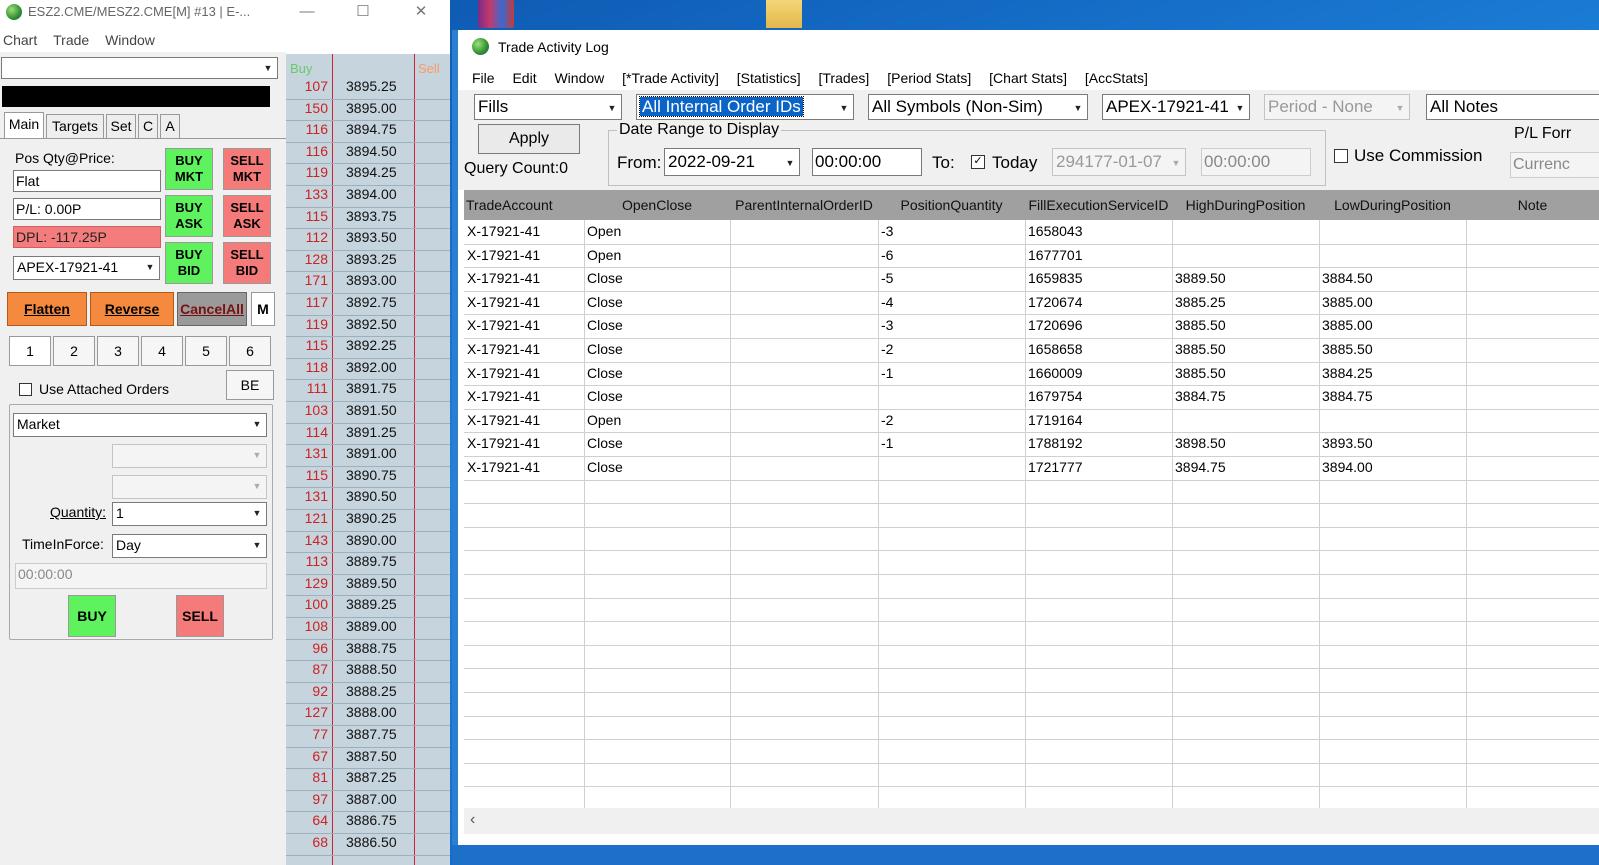  I want to click on column-header: PositionQuantity, so click(951, 205).